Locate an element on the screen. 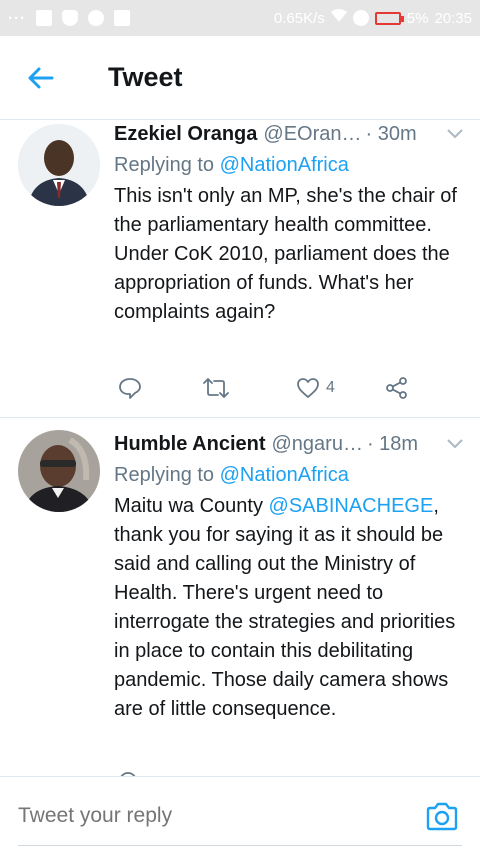 Image resolution: width=480 pixels, height=854 pixels. reply-input is located at coordinates (208, 816).